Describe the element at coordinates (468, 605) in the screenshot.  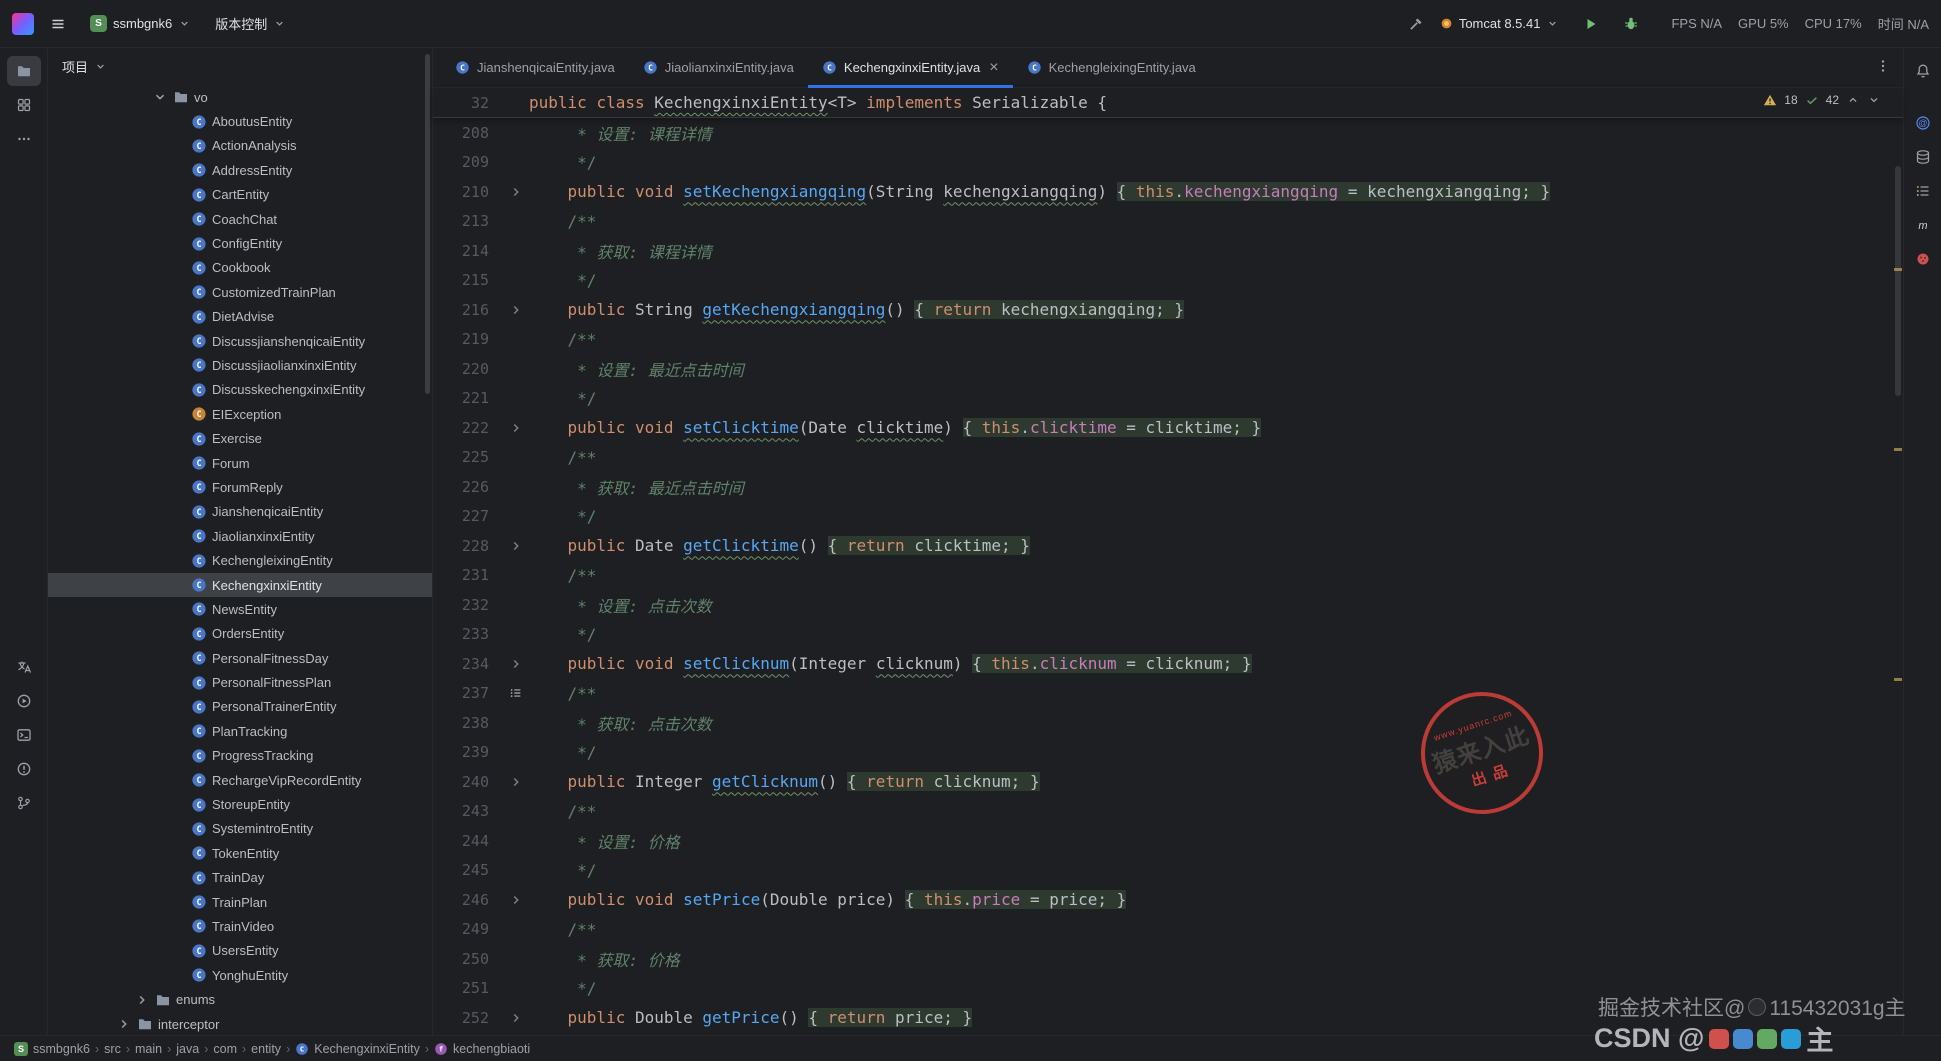
I see `line-number: 232` at that location.